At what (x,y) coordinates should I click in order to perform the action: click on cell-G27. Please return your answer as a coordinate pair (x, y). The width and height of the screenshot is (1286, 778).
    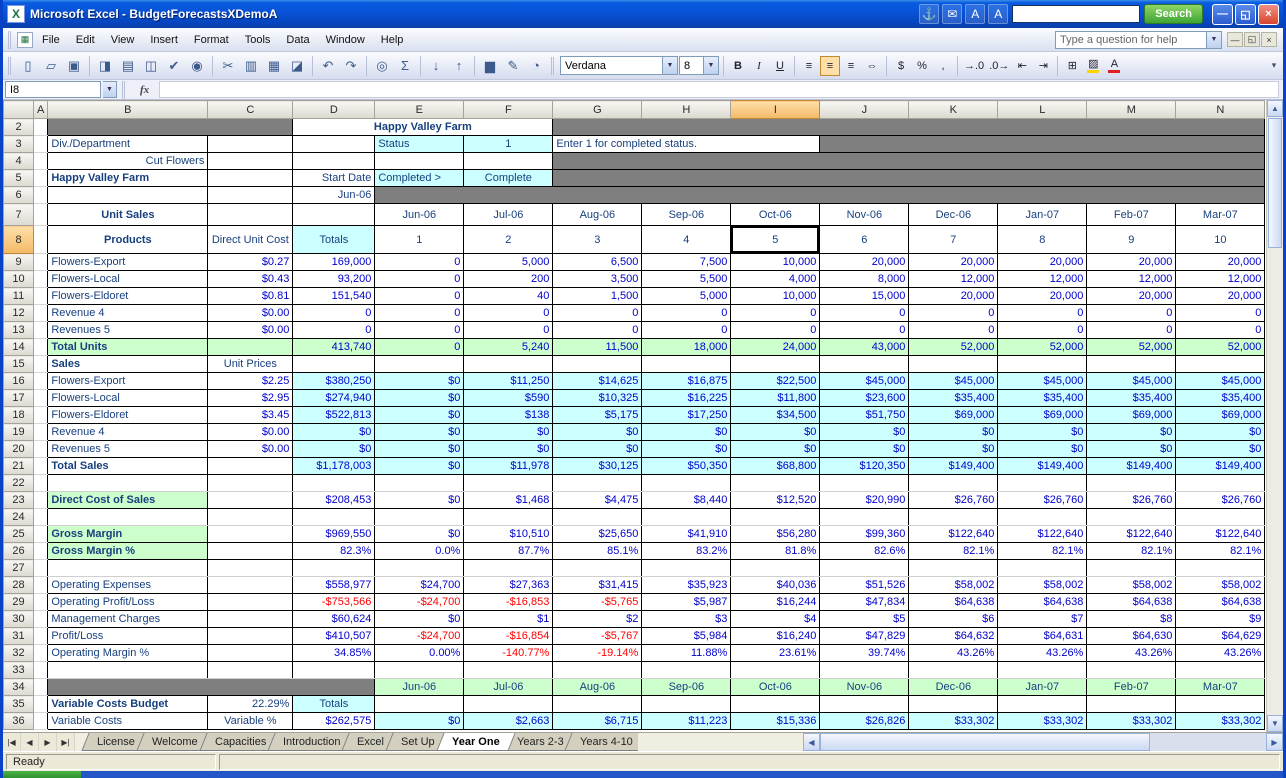
    Looking at the image, I should click on (597, 568).